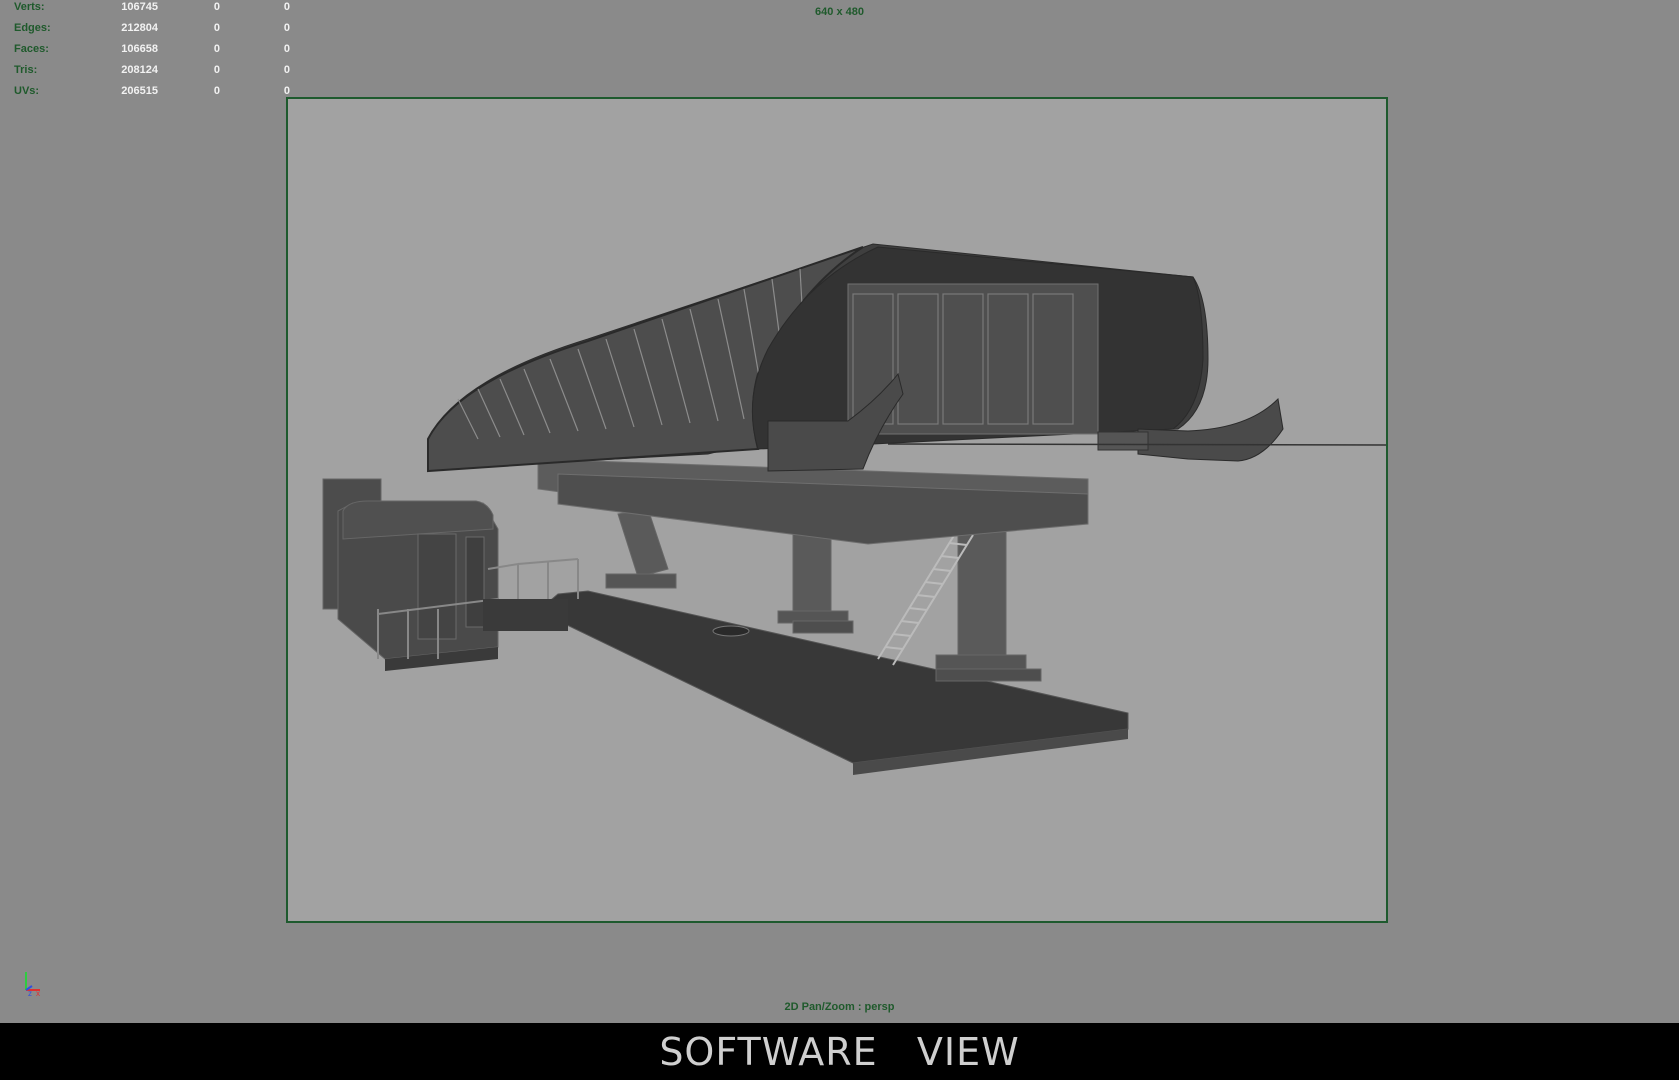  Describe the element at coordinates (31, 49) in the screenshot. I see `hud-label: Faces:` at that location.